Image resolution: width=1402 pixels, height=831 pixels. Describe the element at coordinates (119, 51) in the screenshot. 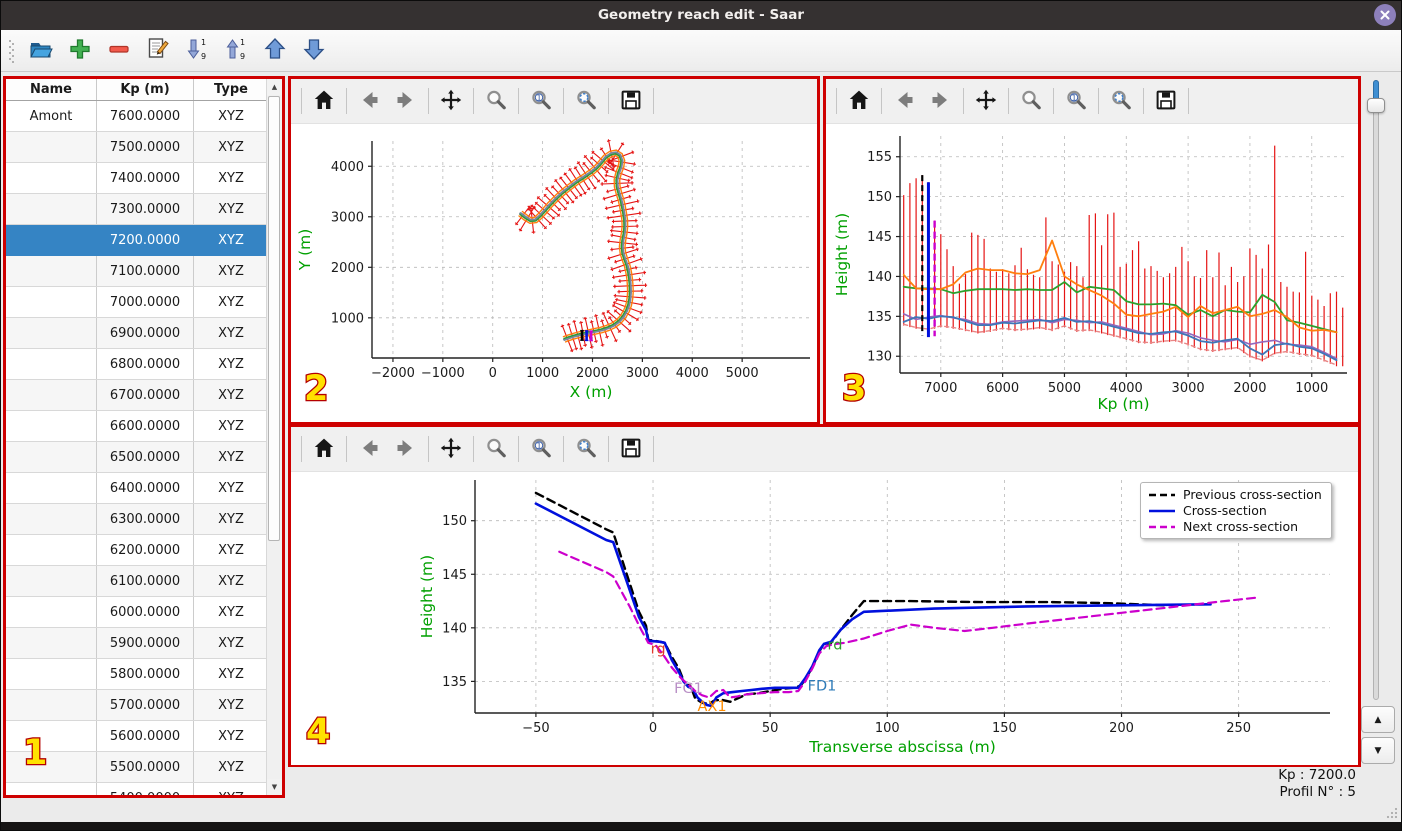

I see `remove-button` at that location.